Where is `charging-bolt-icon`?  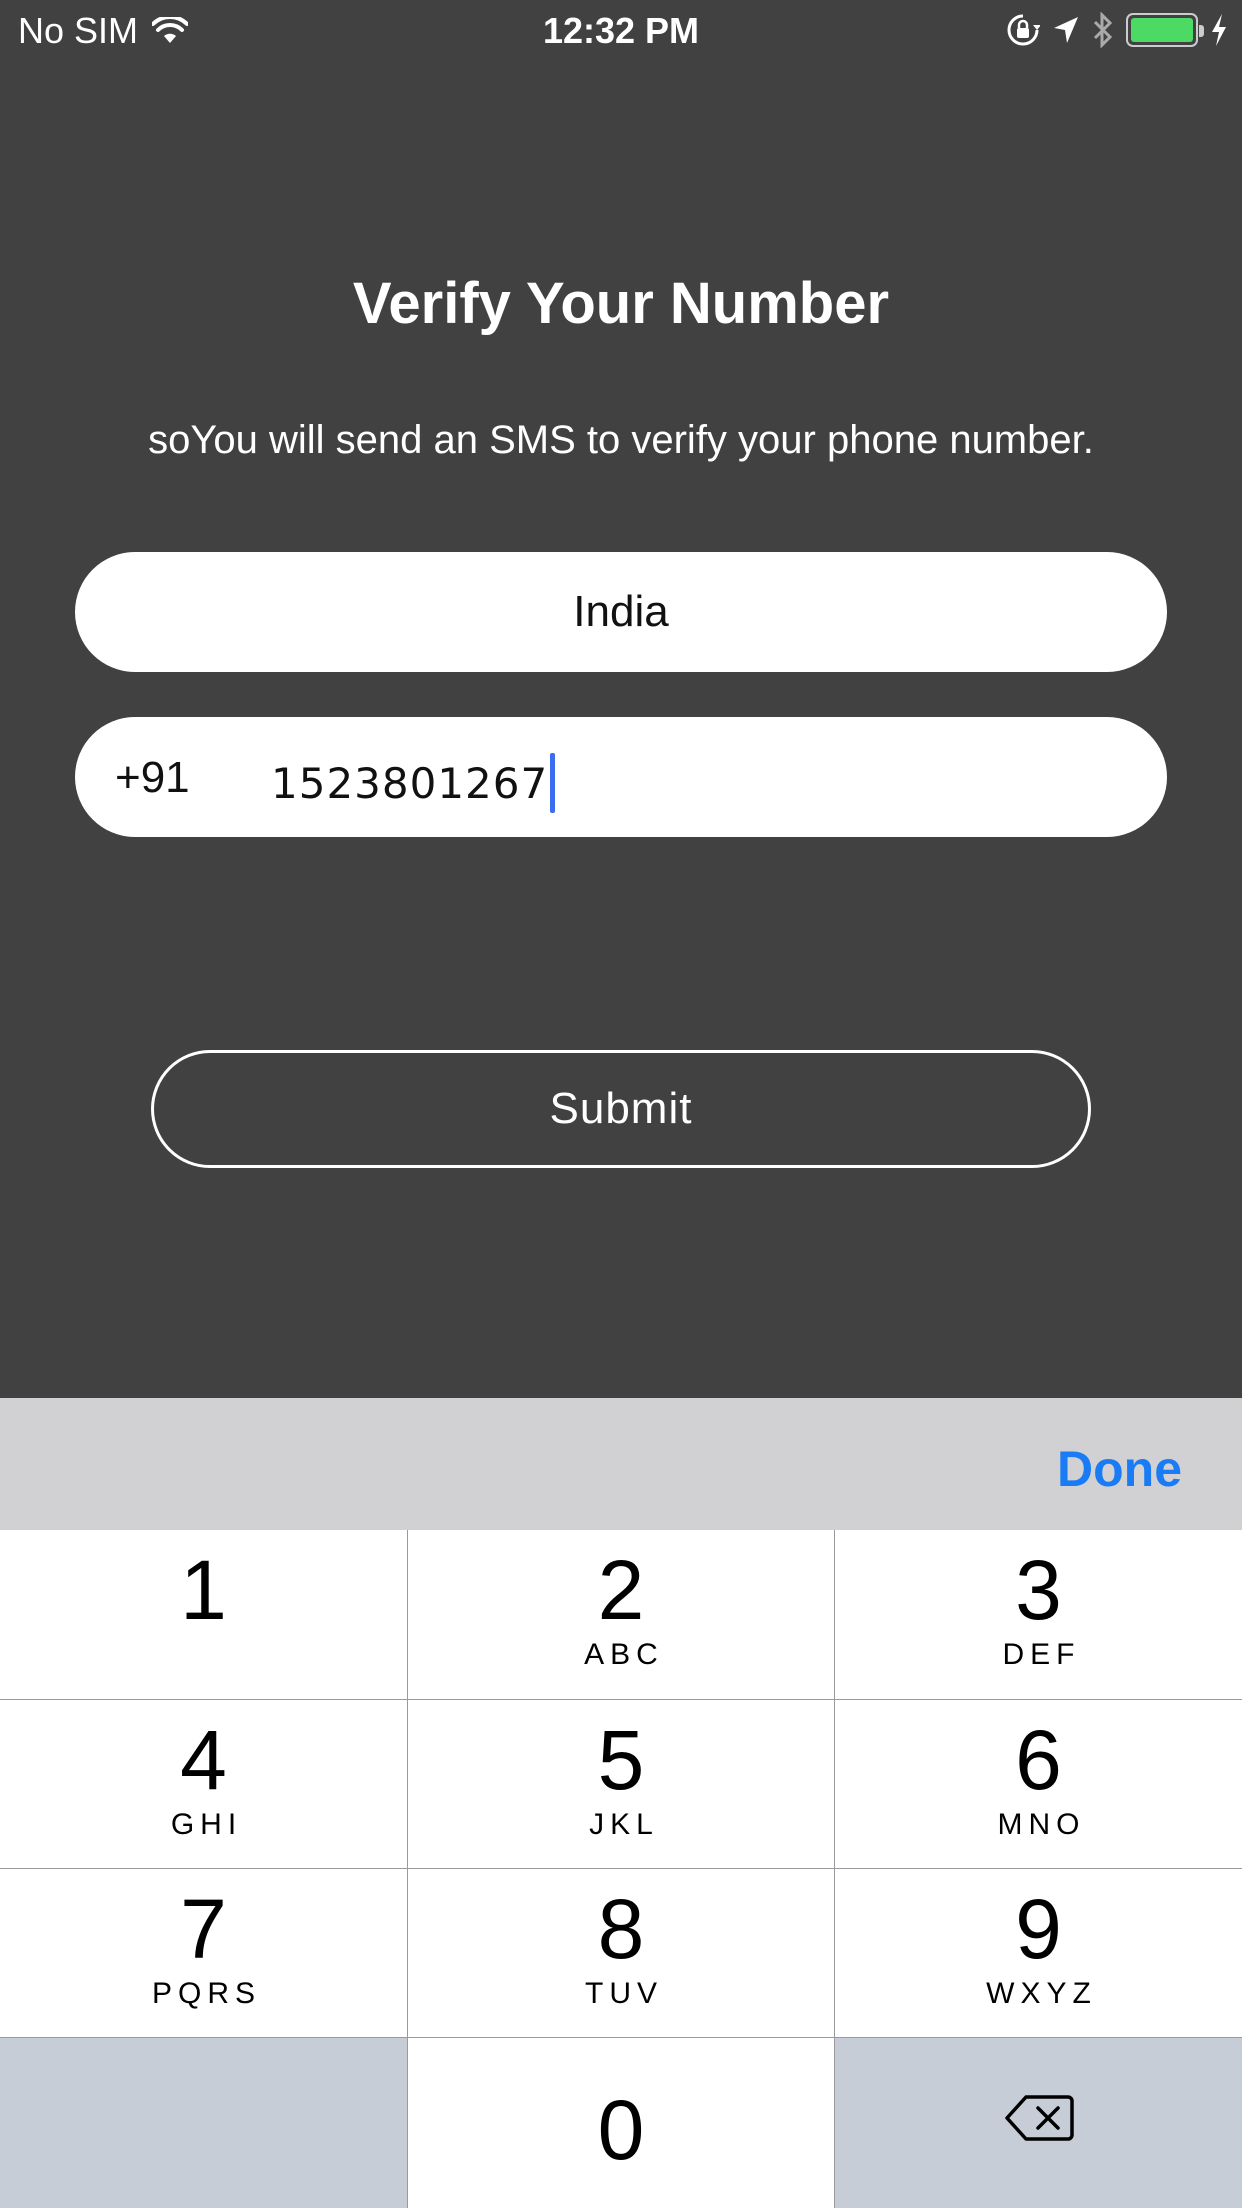
charging-bolt-icon is located at coordinates (1219, 30).